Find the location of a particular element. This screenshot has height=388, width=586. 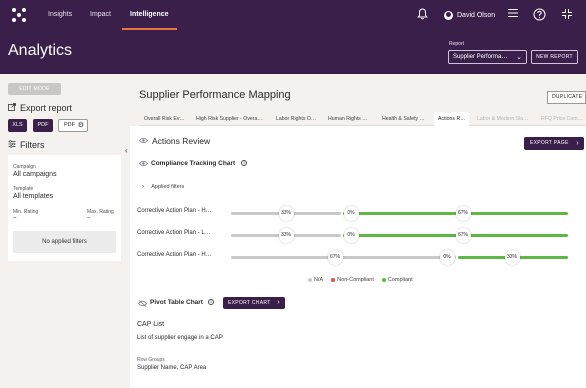

no-applied-filters: No applied filters is located at coordinates (64, 242).